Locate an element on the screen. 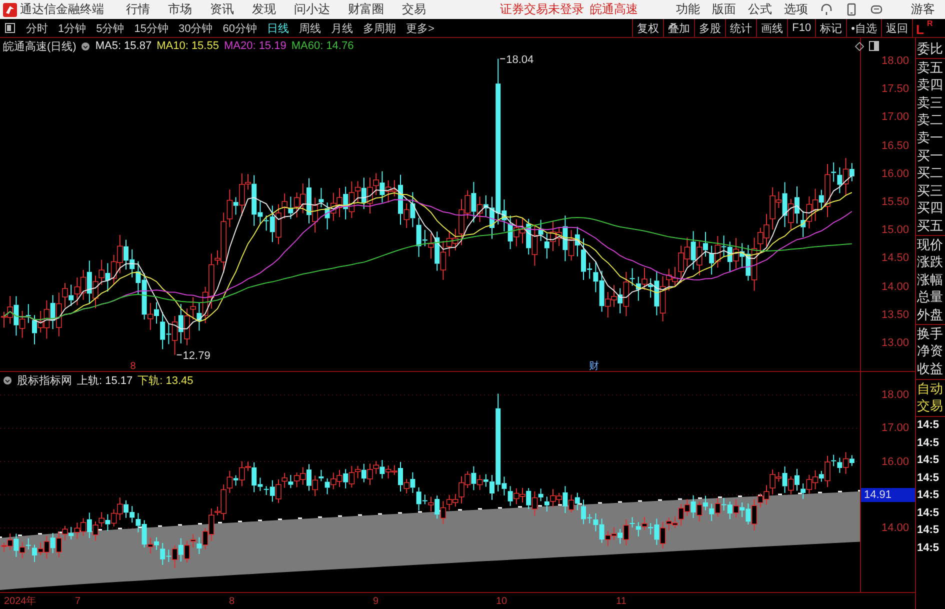  quote-field-label: 买三 is located at coordinates (930, 191).